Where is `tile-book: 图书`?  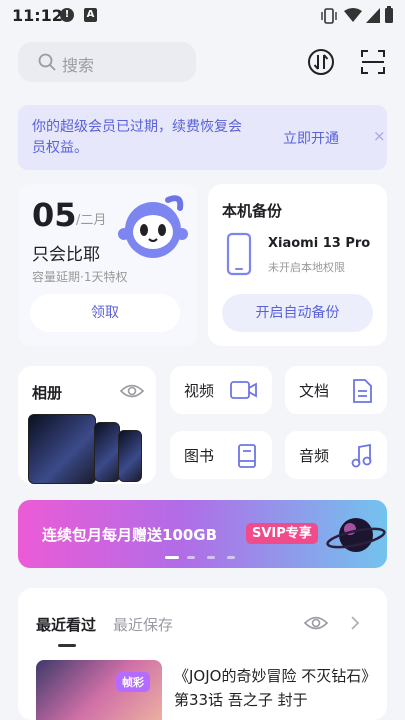
tile-book: 图书 is located at coordinates (221, 455).